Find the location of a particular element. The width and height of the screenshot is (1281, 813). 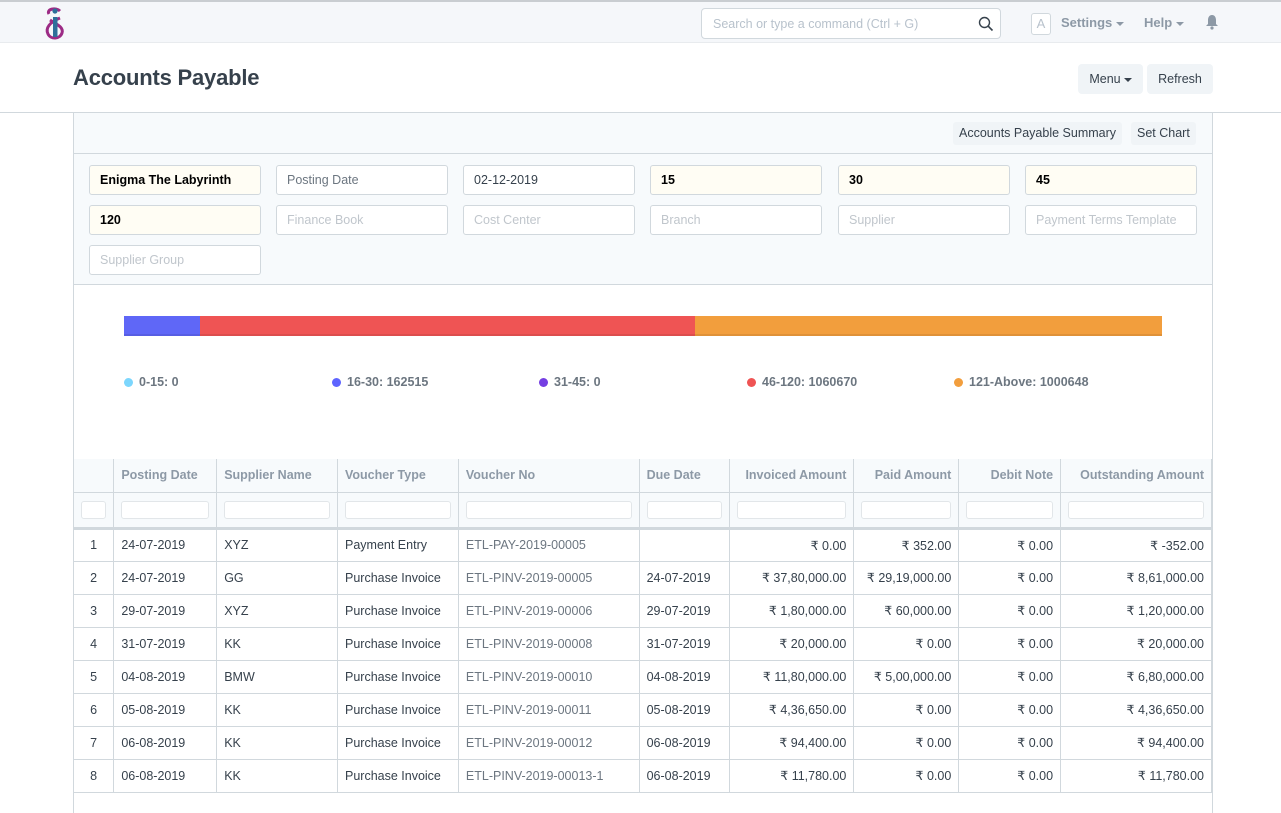

search-input is located at coordinates (832, 23).